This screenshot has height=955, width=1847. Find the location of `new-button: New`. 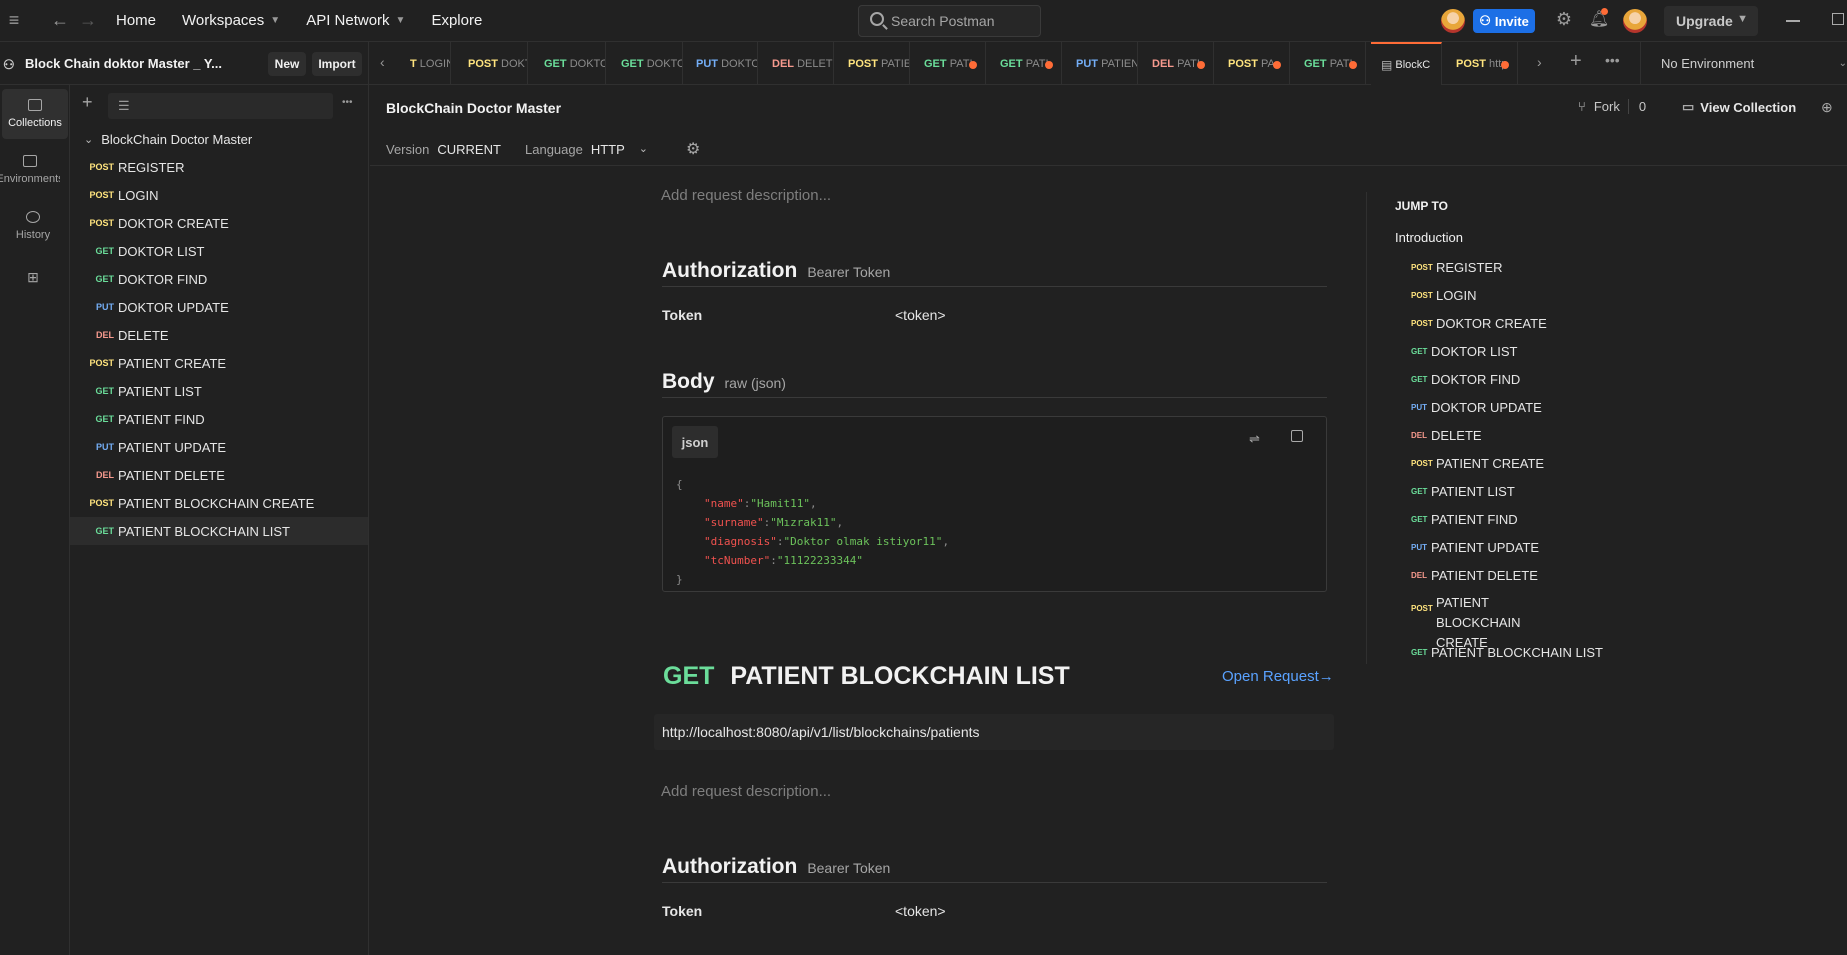

new-button: New is located at coordinates (287, 64).